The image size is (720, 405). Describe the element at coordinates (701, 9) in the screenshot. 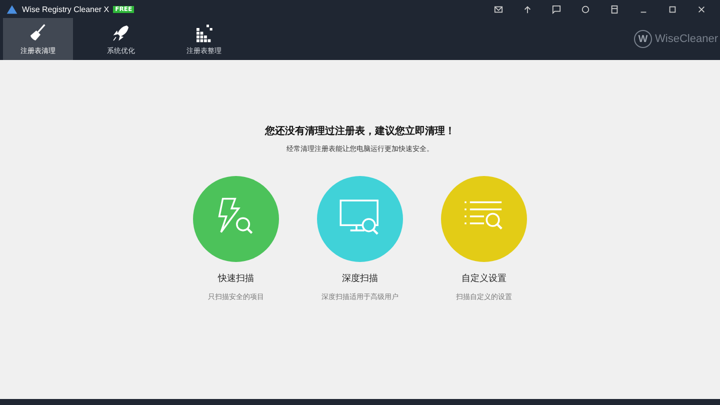

I see `close-icon` at that location.